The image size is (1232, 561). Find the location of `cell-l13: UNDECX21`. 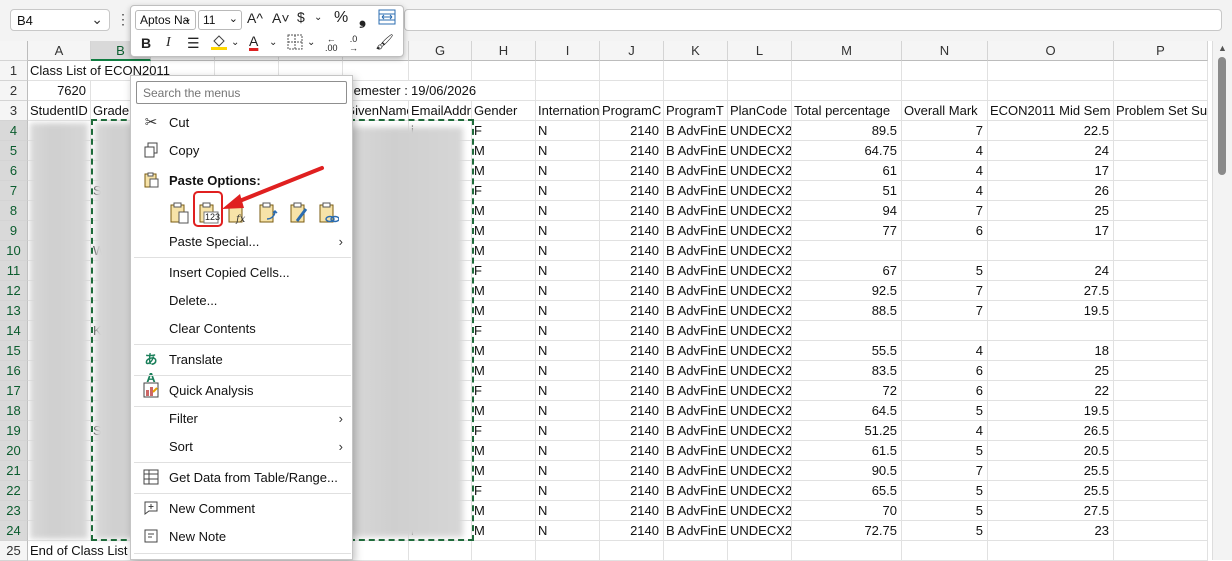

cell-l13: UNDECX21 is located at coordinates (760, 311).